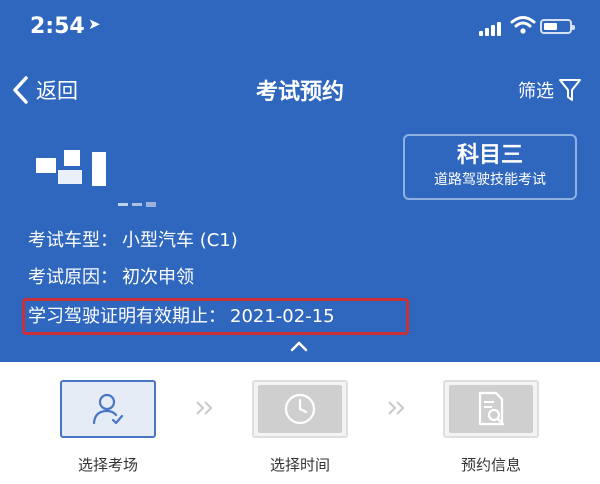 This screenshot has width=600, height=484. I want to click on exam-reason-value: 初次申领, so click(158, 277).